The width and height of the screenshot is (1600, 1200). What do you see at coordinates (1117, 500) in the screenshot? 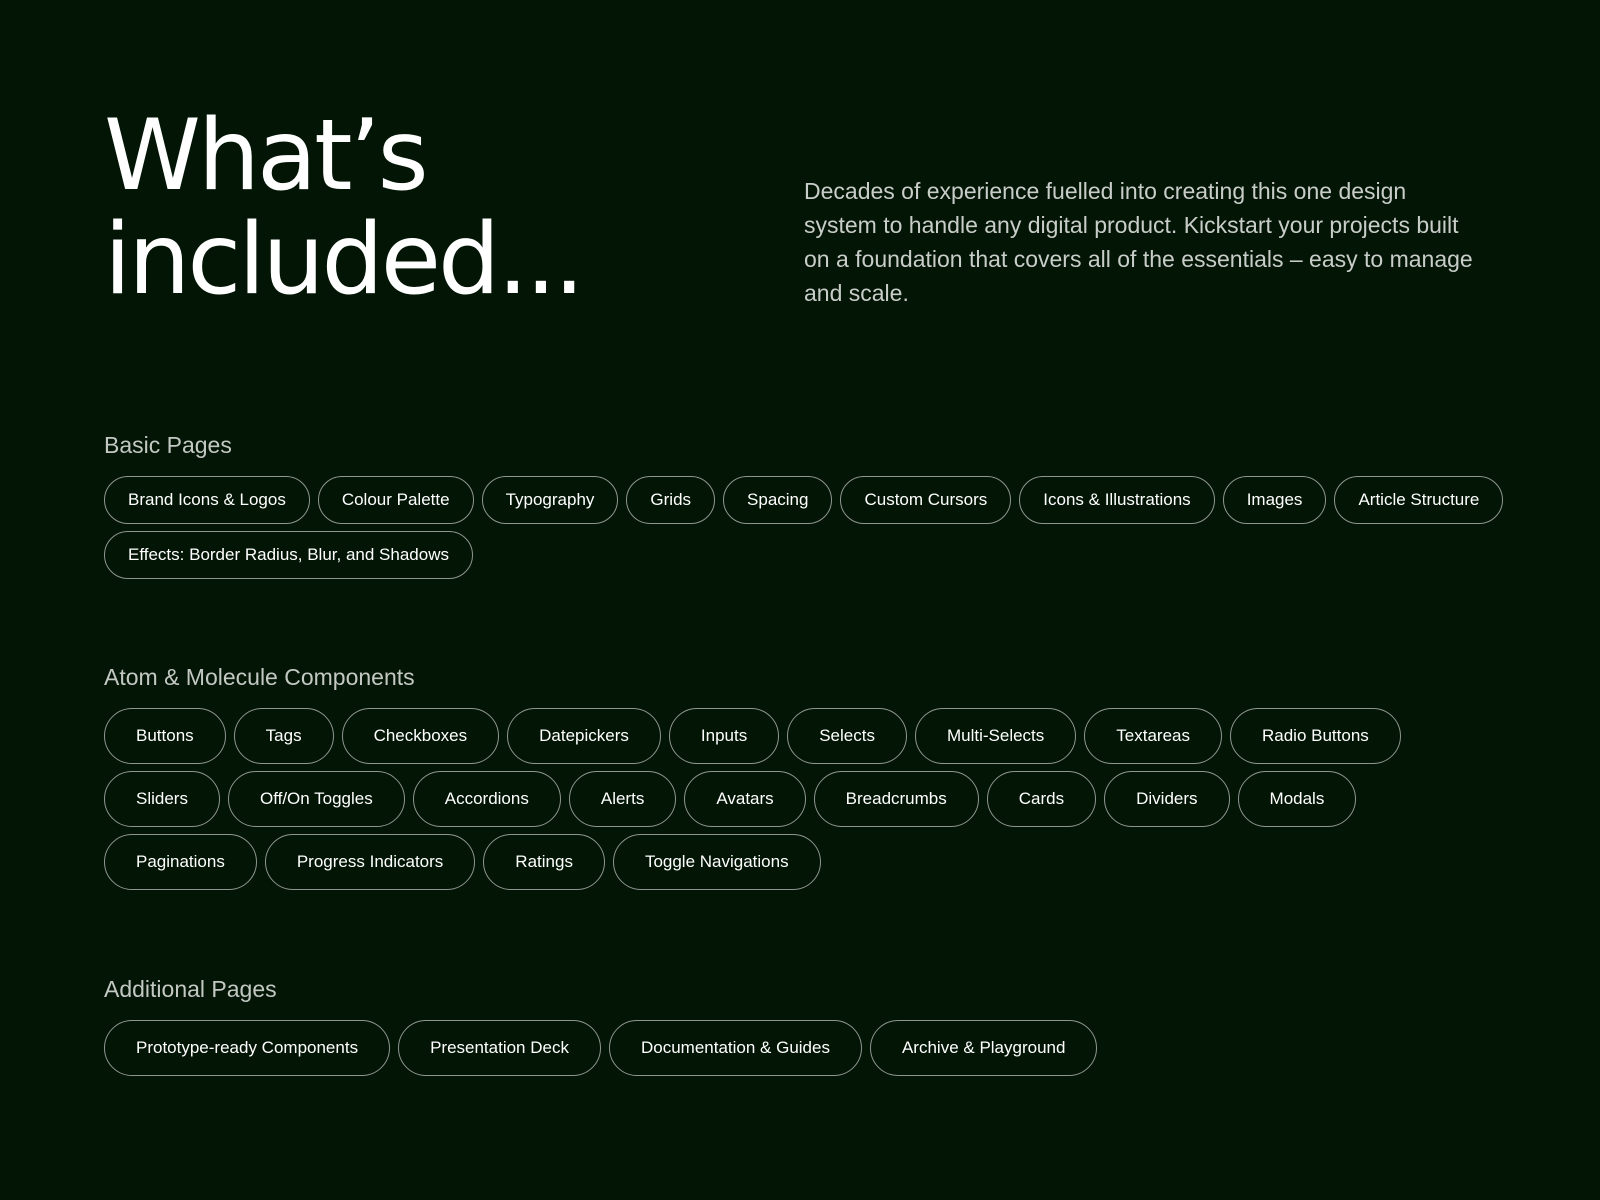
I see `pill-tag: Icons & Illustrations` at bounding box center [1117, 500].